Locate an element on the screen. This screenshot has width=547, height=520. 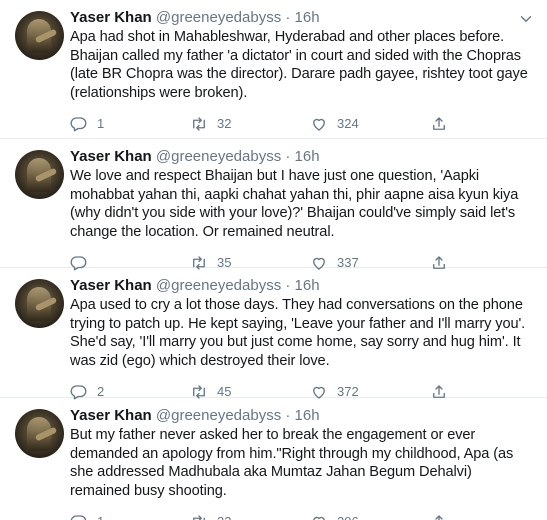
like-count: 296 is located at coordinates (348, 516).